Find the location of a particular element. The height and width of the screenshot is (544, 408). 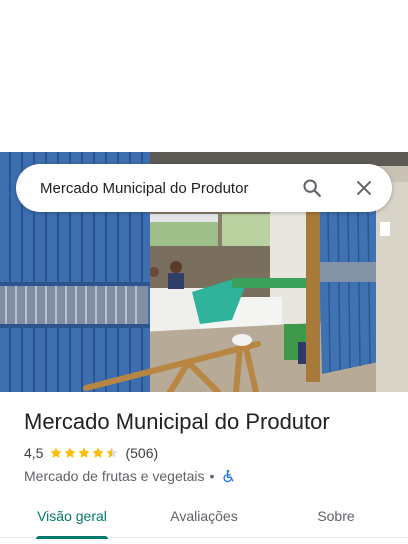

tab-reviews: Avaliações is located at coordinates (204, 516).